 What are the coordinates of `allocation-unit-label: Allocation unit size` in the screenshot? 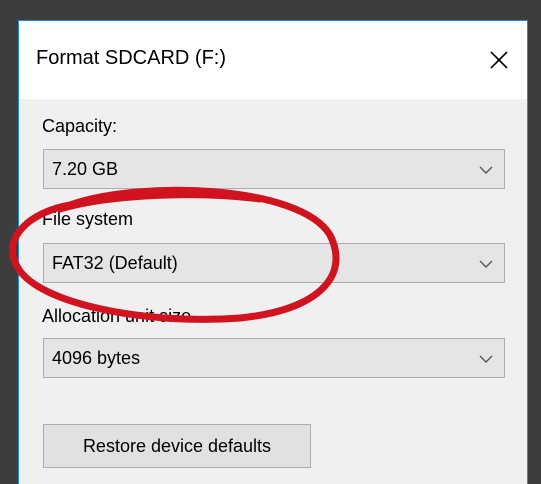 It's located at (117, 316).